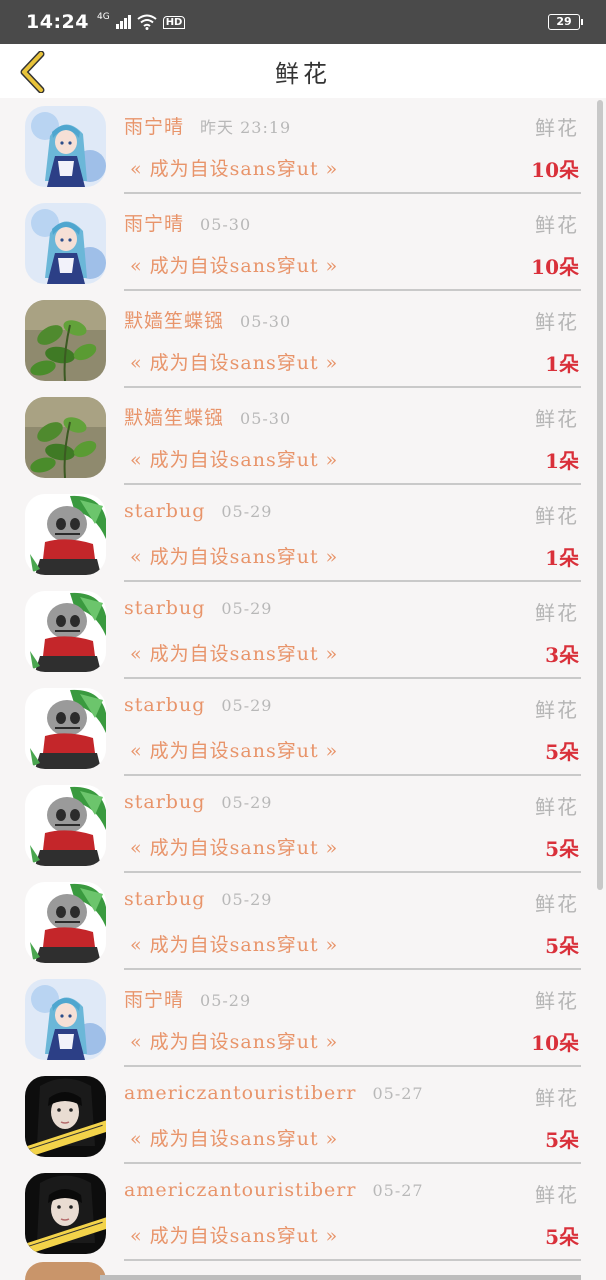 The image size is (606, 1280). I want to click on status-time: 14:24, so click(57, 22).